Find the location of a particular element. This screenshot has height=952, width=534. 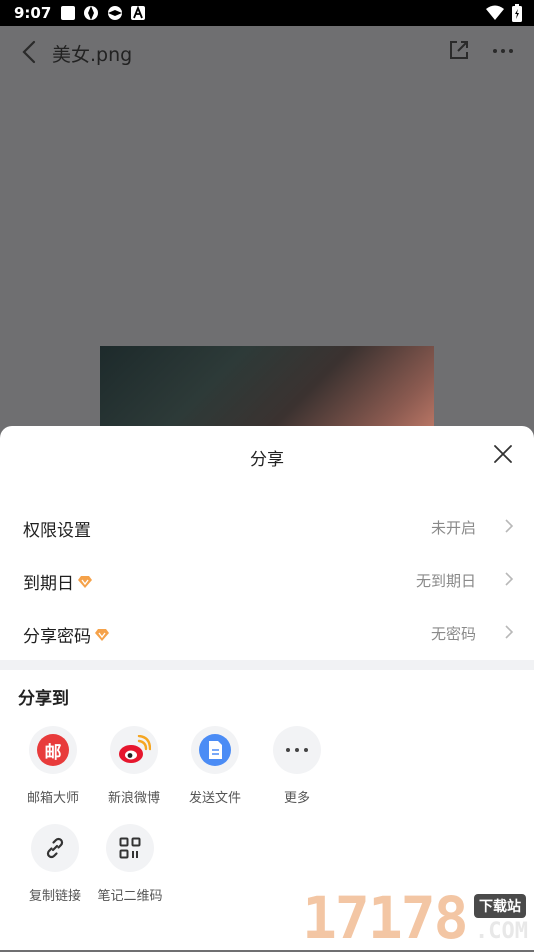

watermark-badge: 下载站 is located at coordinates (500, 906).